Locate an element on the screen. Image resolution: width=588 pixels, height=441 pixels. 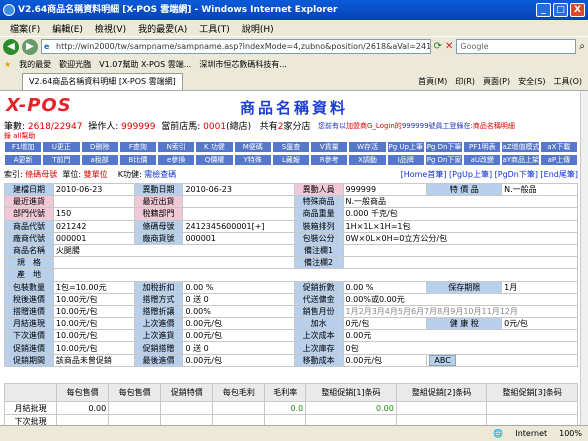
field-label: 條碼母號 is located at coordinates (158, 226).